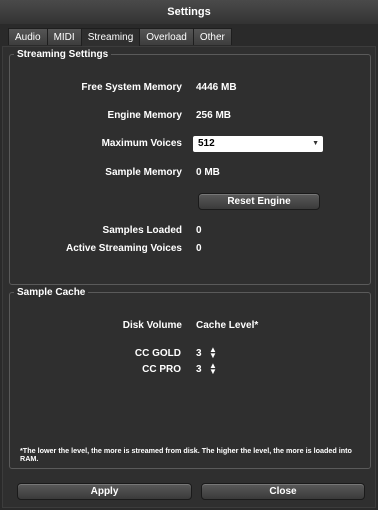 Image resolution: width=378 pixels, height=510 pixels. What do you see at coordinates (144, 115) in the screenshot?
I see `engine-memory-label: Engine Memory` at bounding box center [144, 115].